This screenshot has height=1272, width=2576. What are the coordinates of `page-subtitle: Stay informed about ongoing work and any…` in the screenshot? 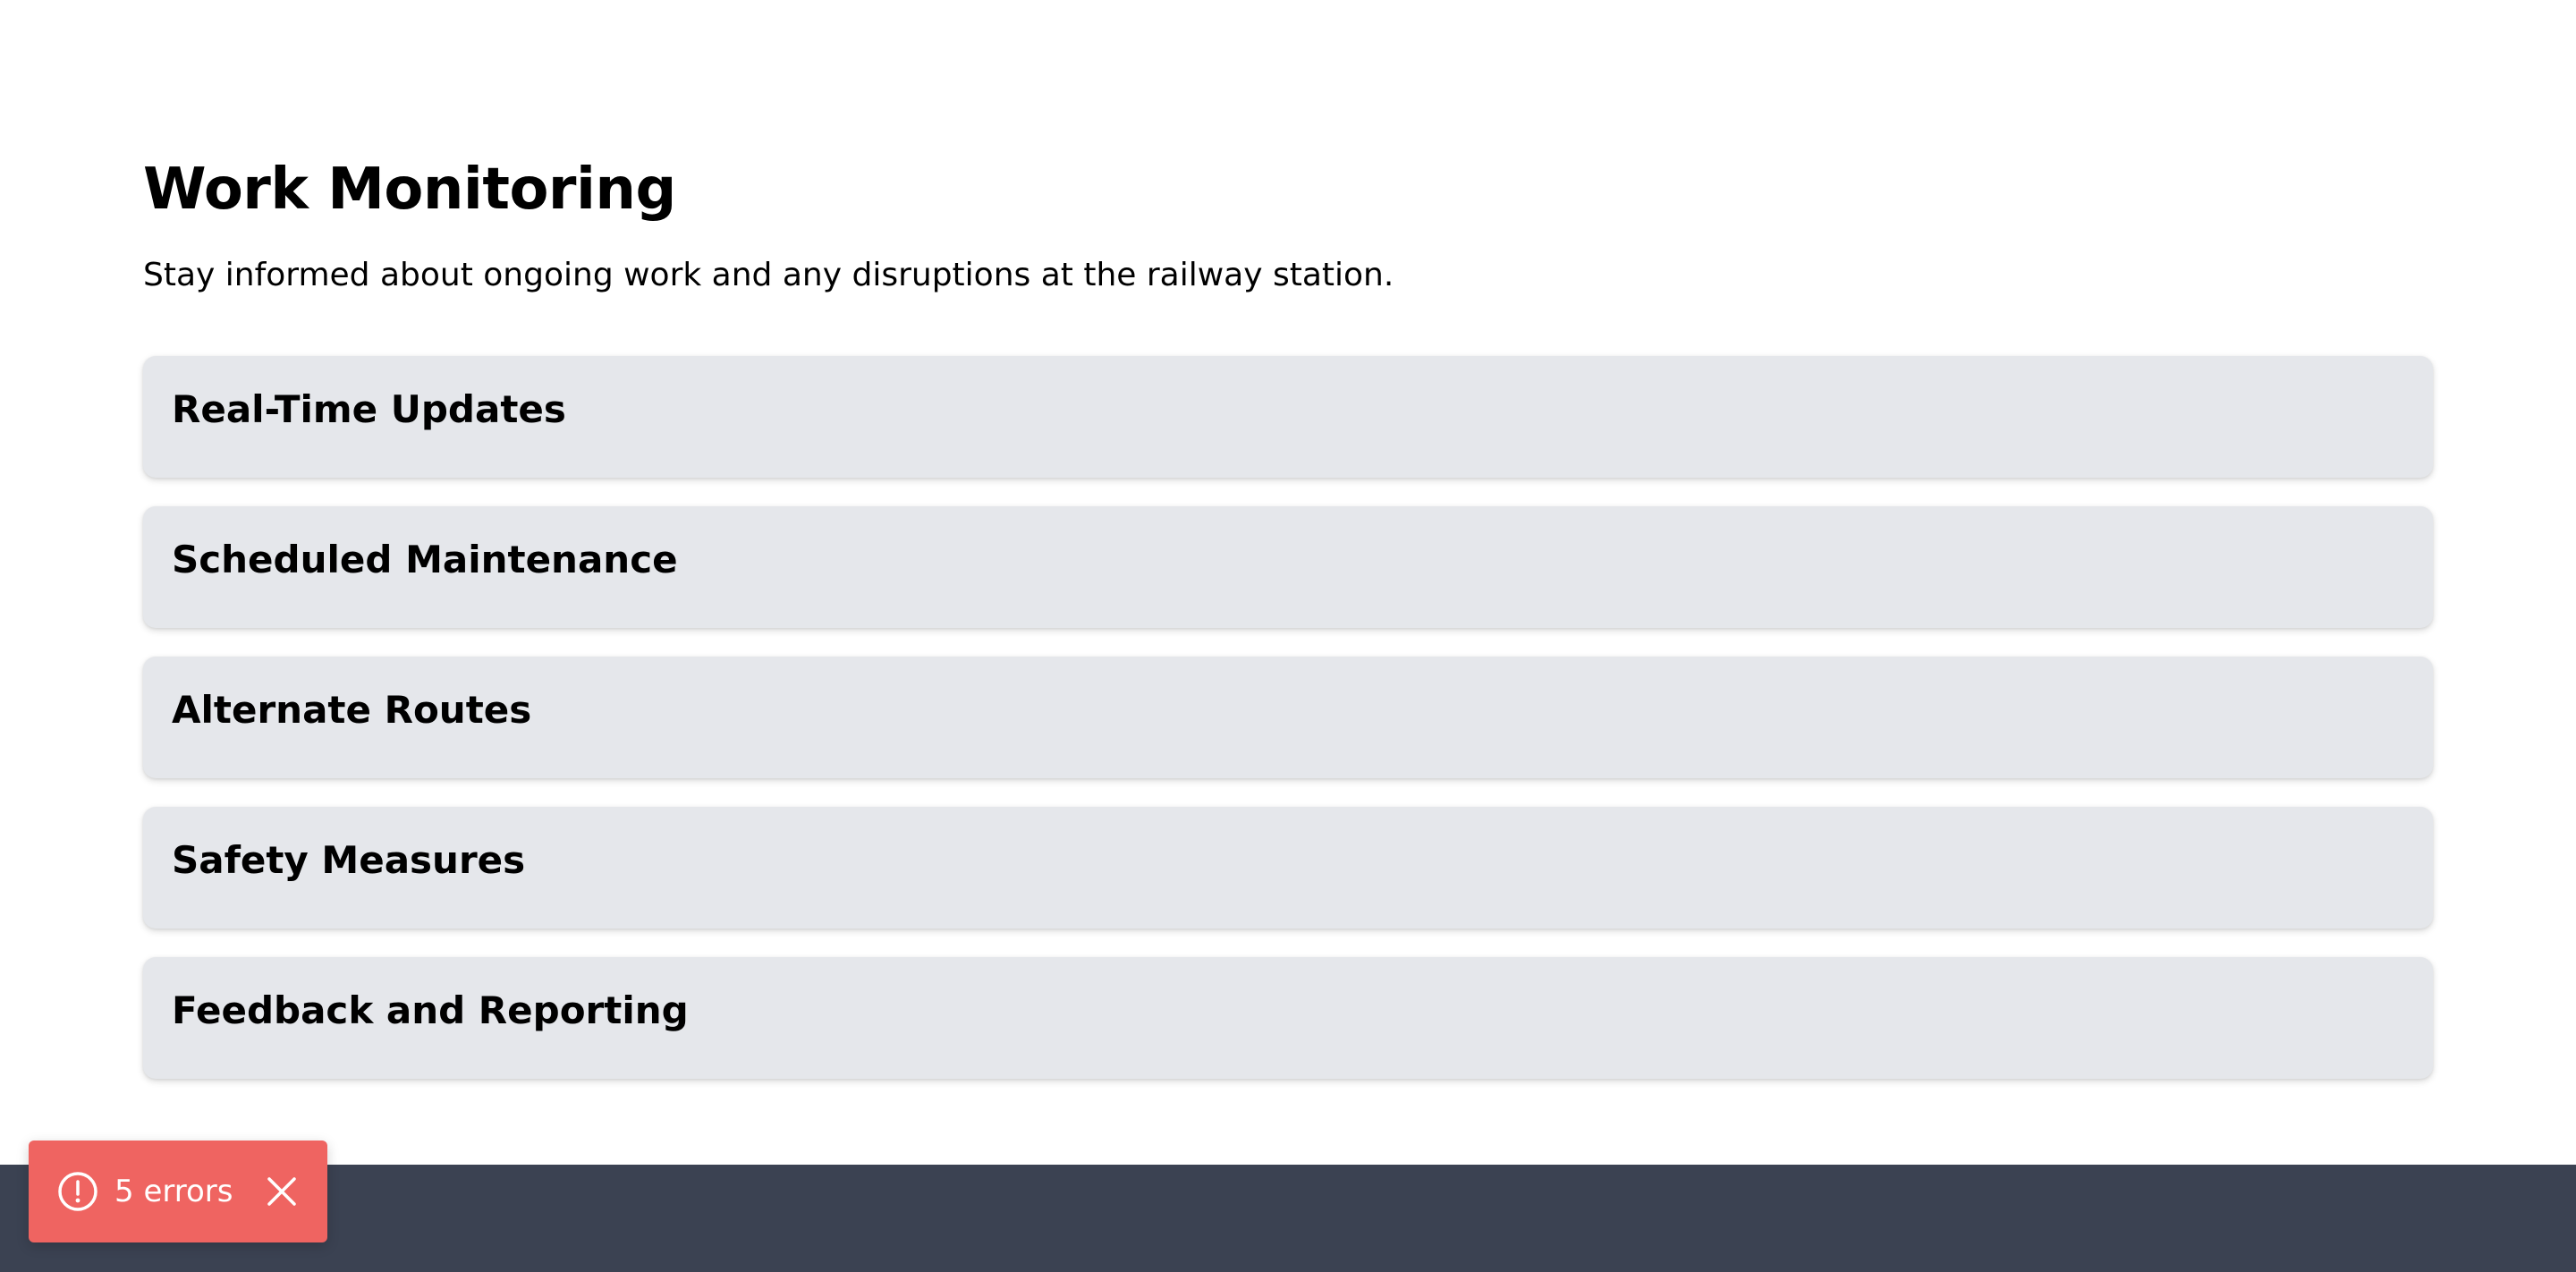 It's located at (768, 275).